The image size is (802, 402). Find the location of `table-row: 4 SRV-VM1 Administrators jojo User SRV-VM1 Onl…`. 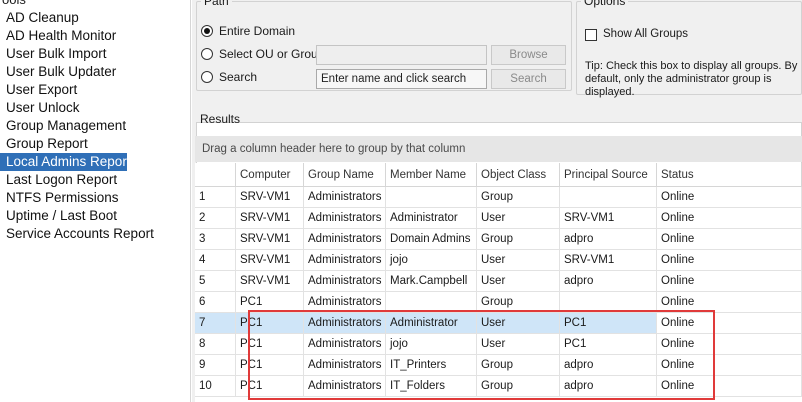

table-row: 4 SRV-VM1 Administrators jojo User SRV-VM1 Onl… is located at coordinates (498, 260).